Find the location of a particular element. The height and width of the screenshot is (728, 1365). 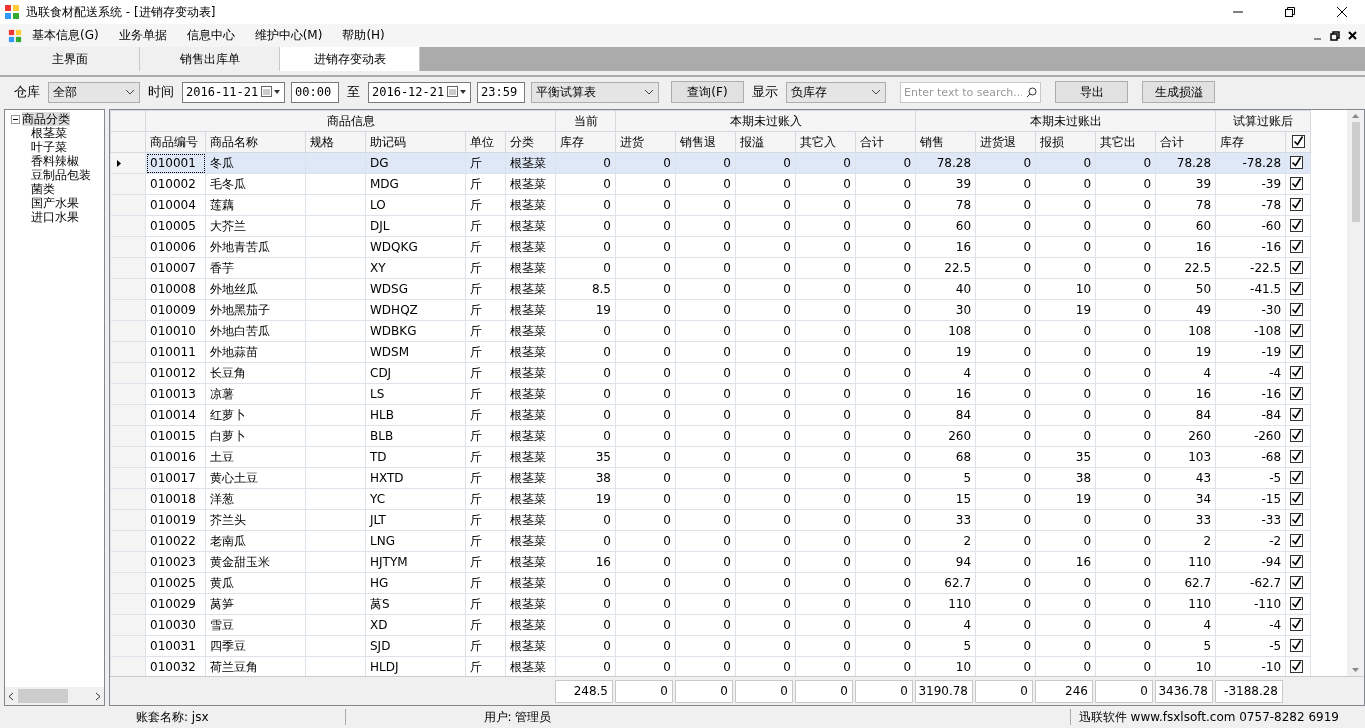

warehouse-label: 仓库 is located at coordinates (27, 92).